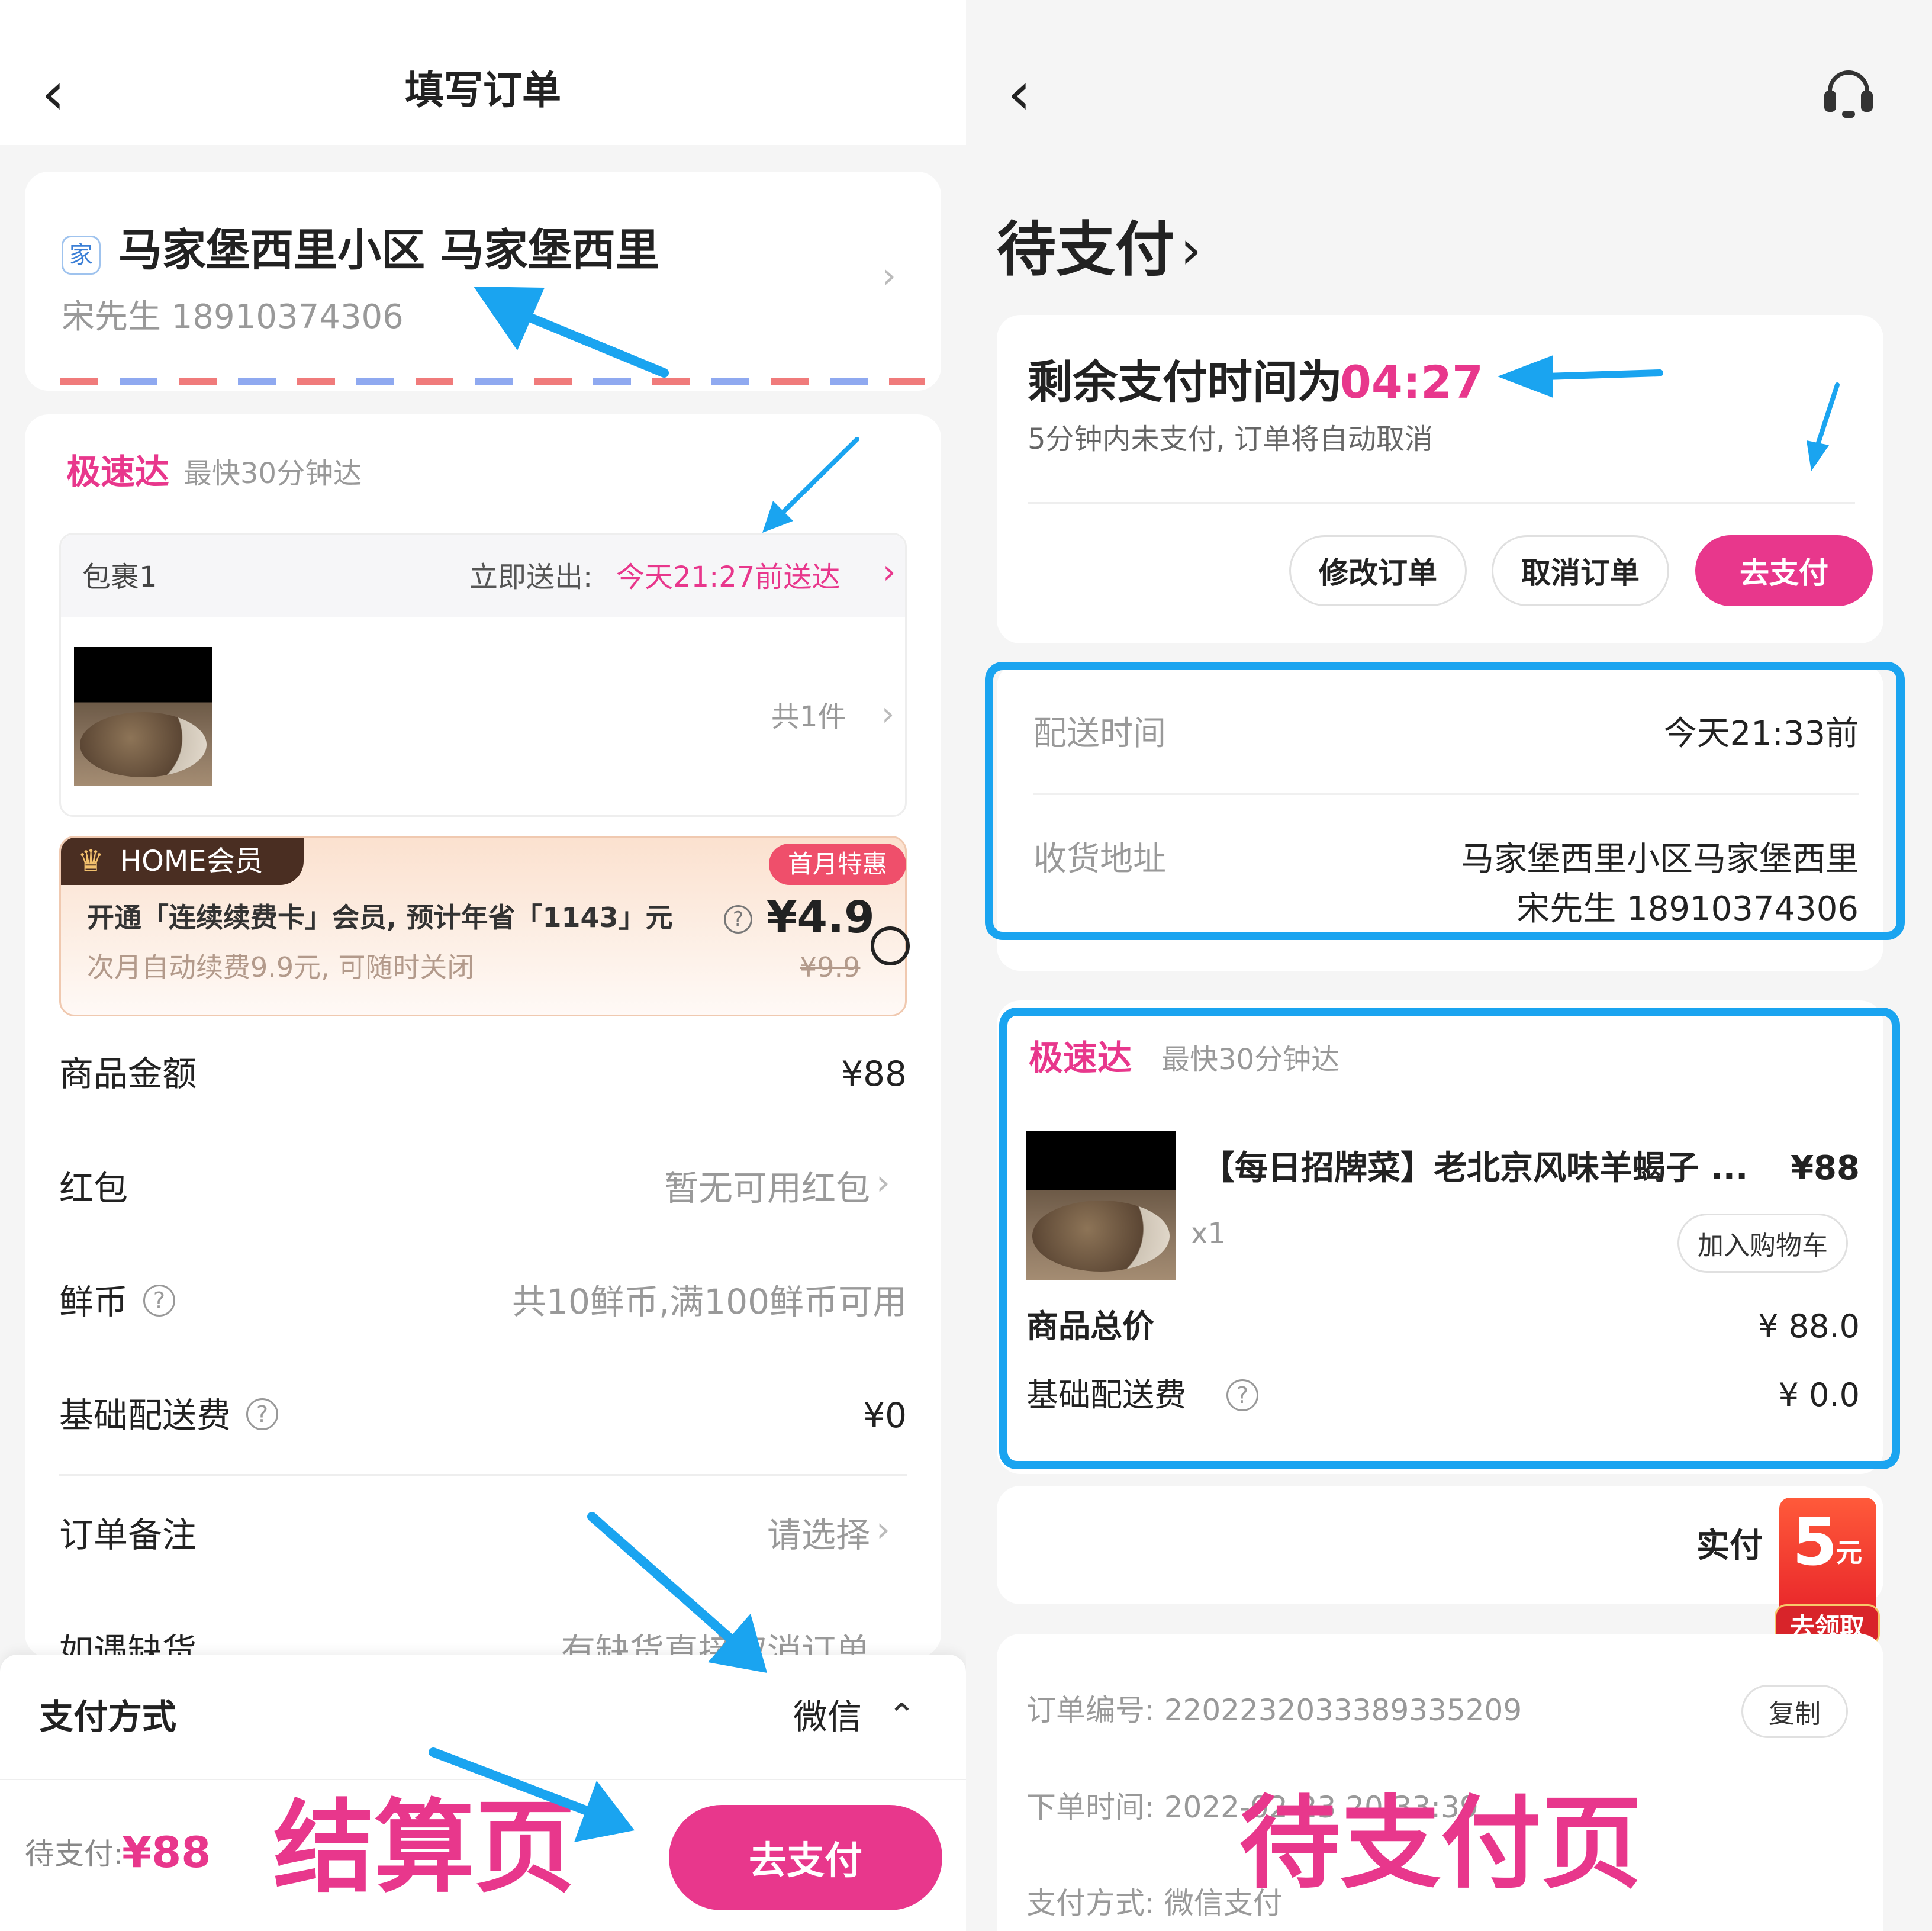  I want to click on home-tag: 家, so click(81, 255).